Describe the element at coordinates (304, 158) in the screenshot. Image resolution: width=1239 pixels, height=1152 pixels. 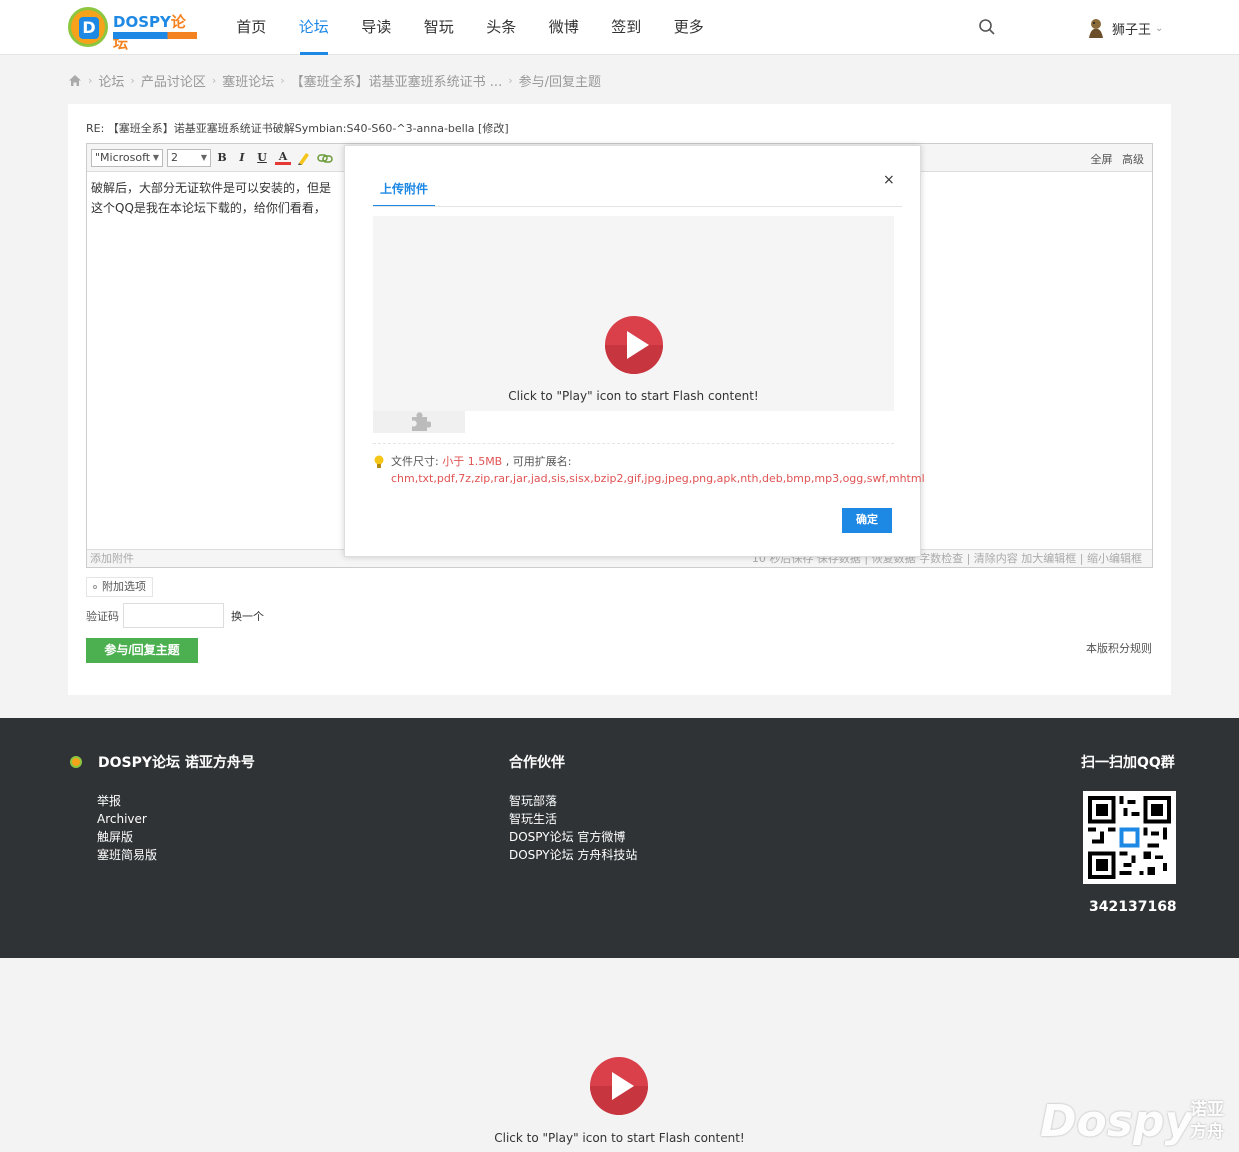
I see `highlight-icon` at that location.